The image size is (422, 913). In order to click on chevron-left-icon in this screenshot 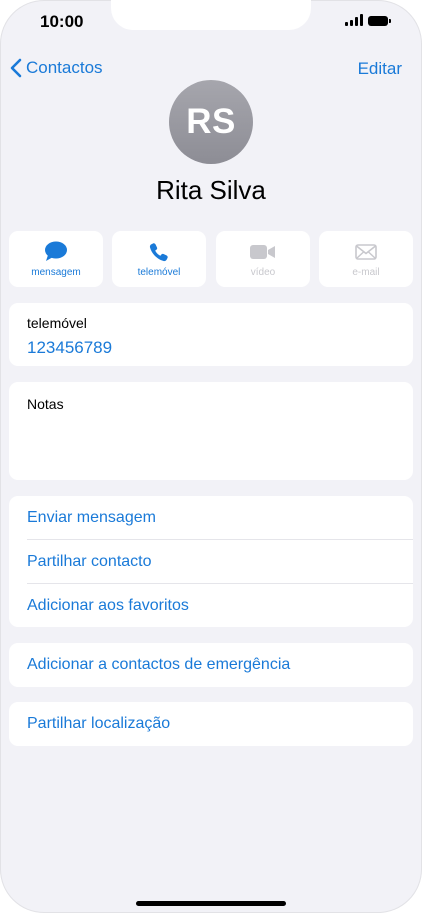, I will do `click(16, 68)`.